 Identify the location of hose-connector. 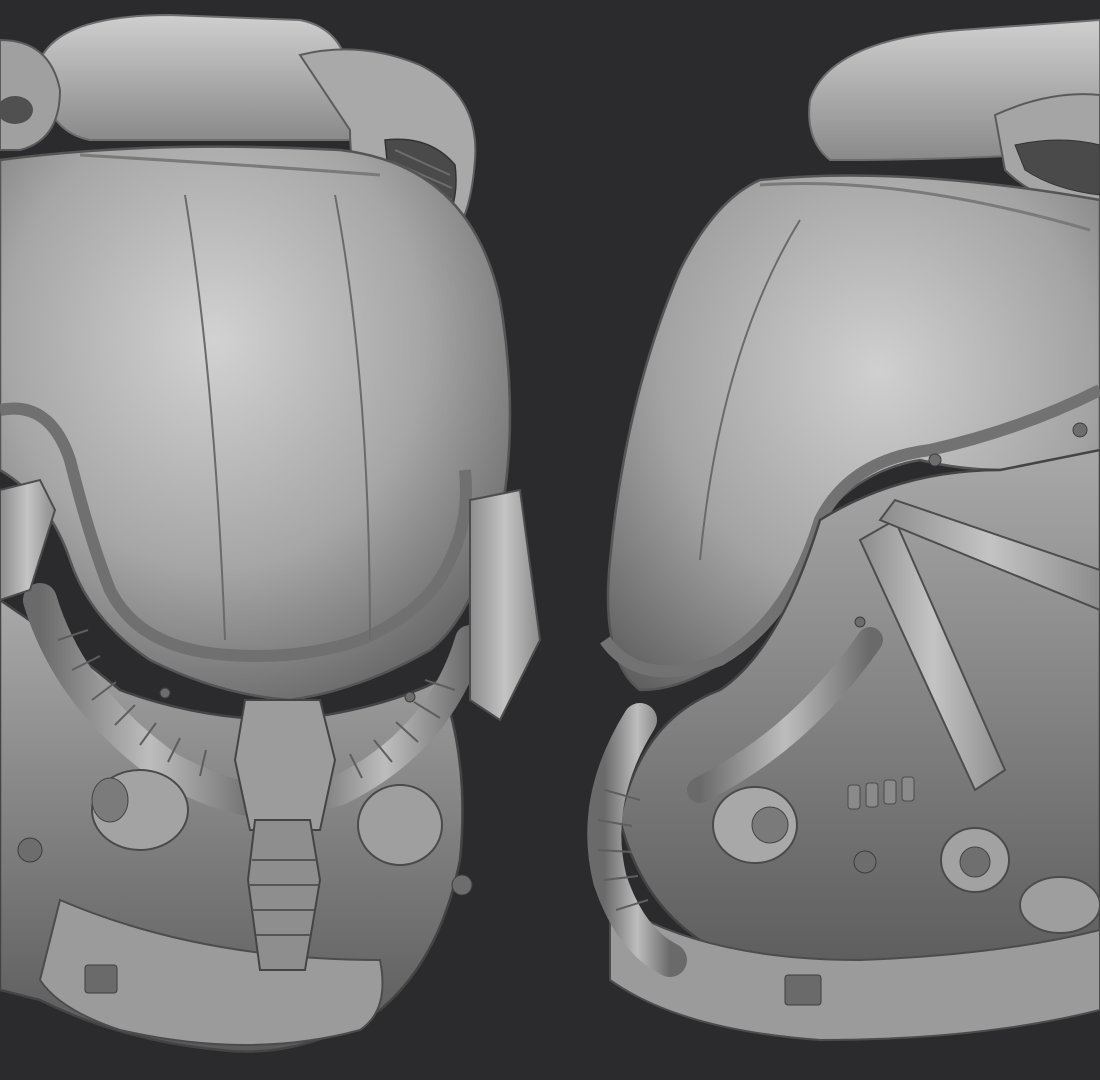
(400, 825).